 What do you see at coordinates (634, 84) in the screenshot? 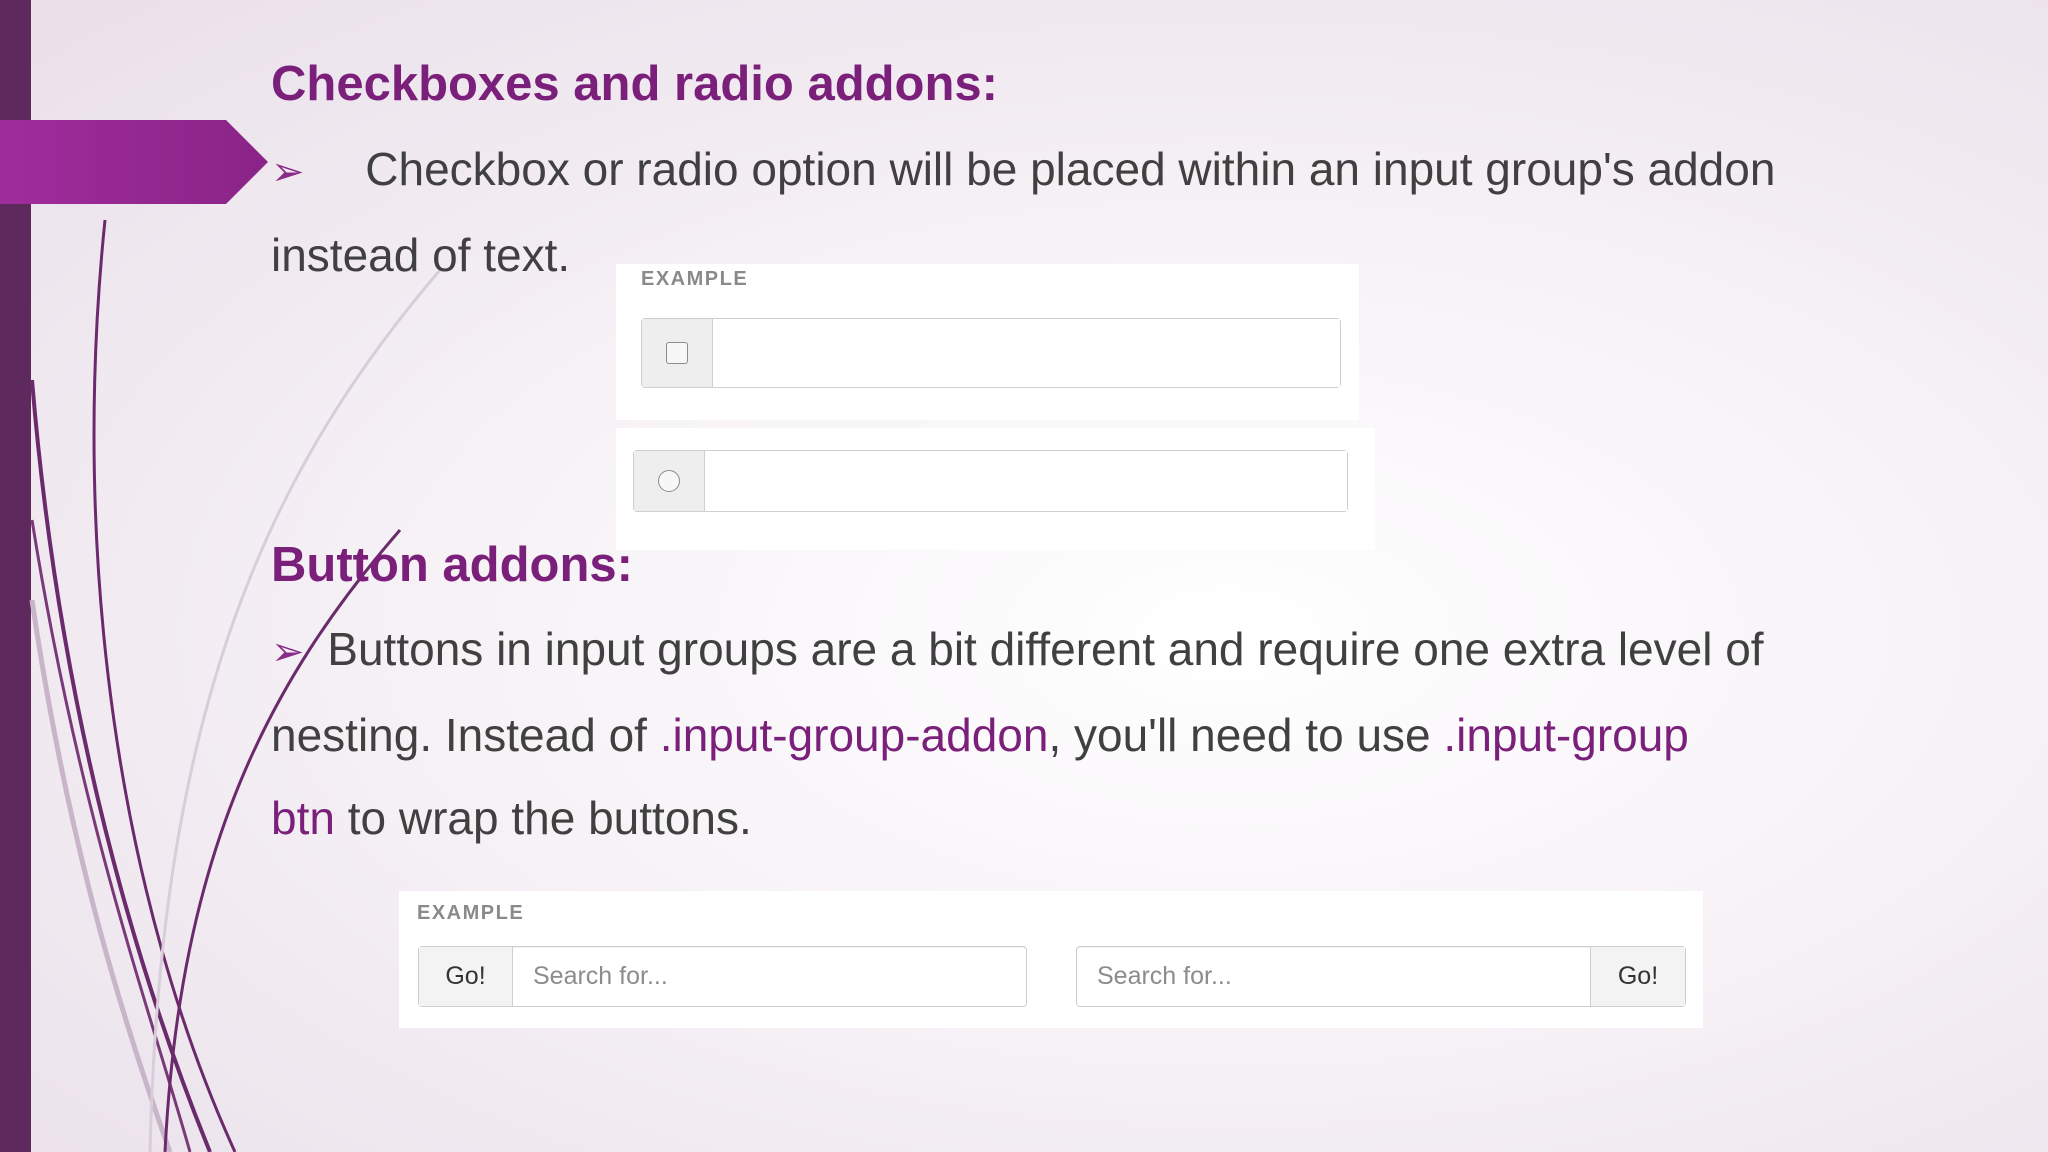
I see `section-title-checkbox-radio: Checkboxes and radio addons:` at bounding box center [634, 84].